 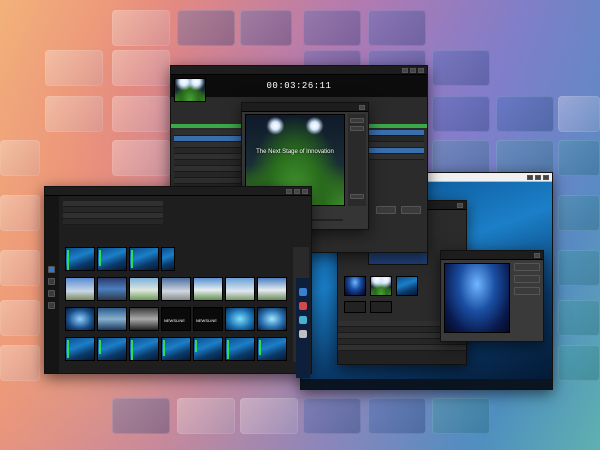 What do you see at coordinates (357, 160) in the screenshot?
I see `side-controls` at bounding box center [357, 160].